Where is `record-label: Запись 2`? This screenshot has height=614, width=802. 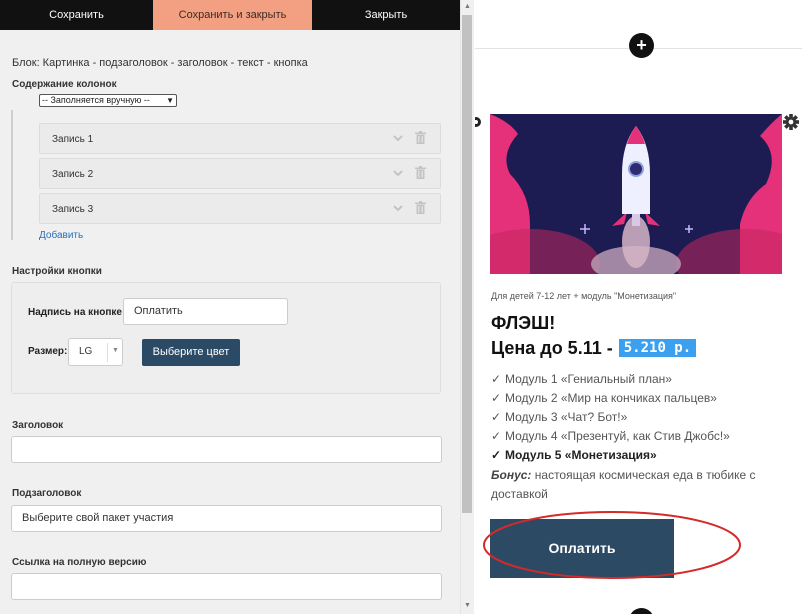
record-label: Запись 2 is located at coordinates (73, 174).